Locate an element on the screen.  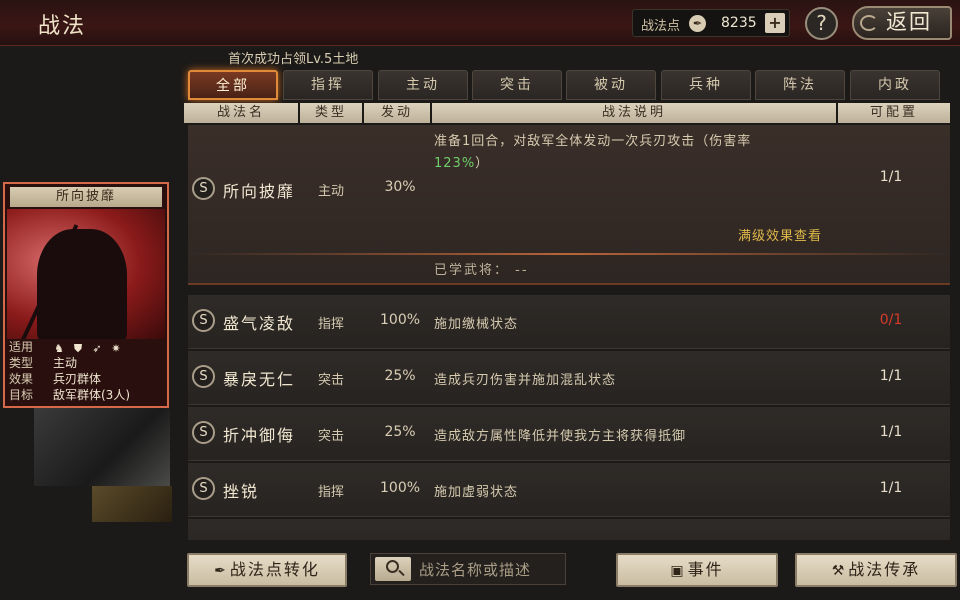
convert-points-button: ✒ 战法点转化 is located at coordinates (267, 570).